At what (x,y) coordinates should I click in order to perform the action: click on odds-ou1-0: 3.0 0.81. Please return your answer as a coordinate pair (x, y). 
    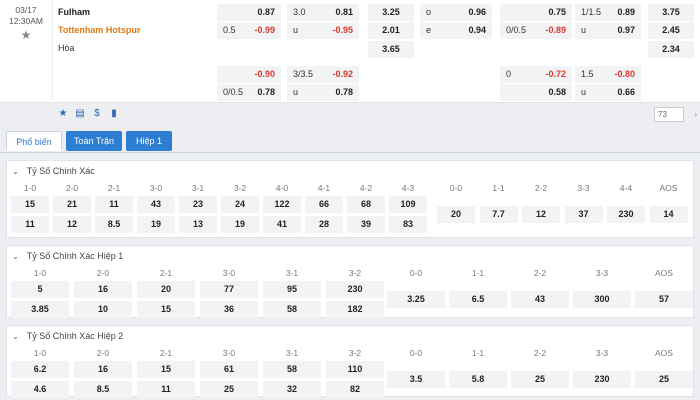
    Looking at the image, I should click on (323, 12).